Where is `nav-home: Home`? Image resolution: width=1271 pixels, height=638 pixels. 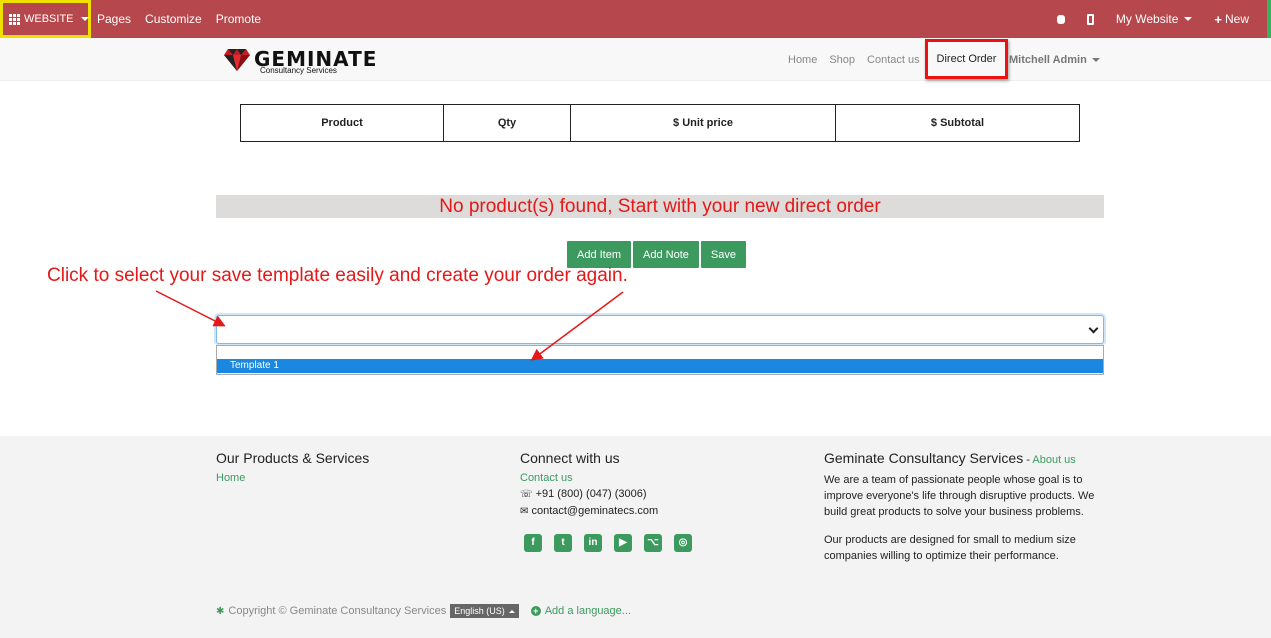
nav-home: Home is located at coordinates (802, 60).